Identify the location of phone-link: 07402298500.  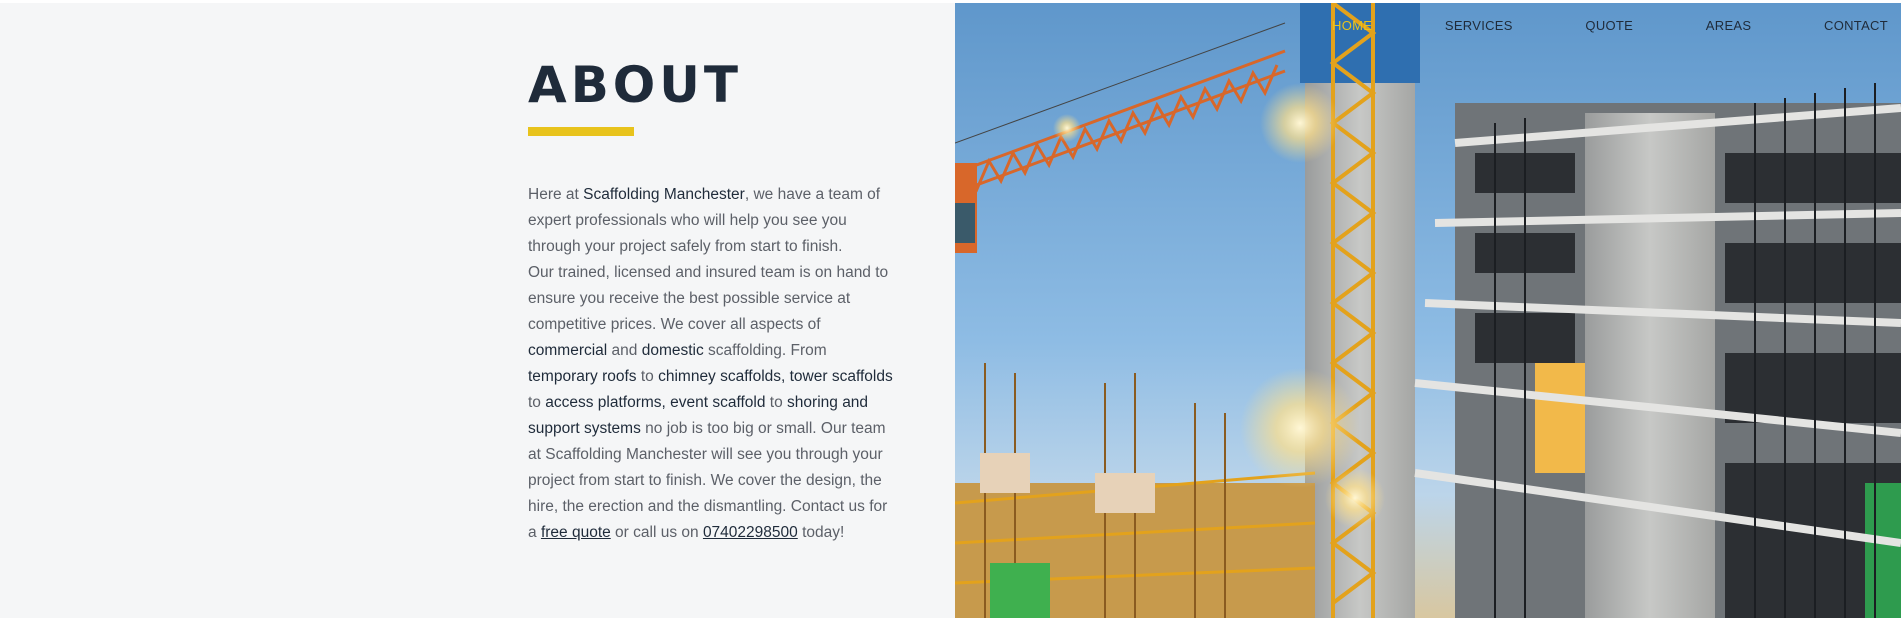
(750, 532).